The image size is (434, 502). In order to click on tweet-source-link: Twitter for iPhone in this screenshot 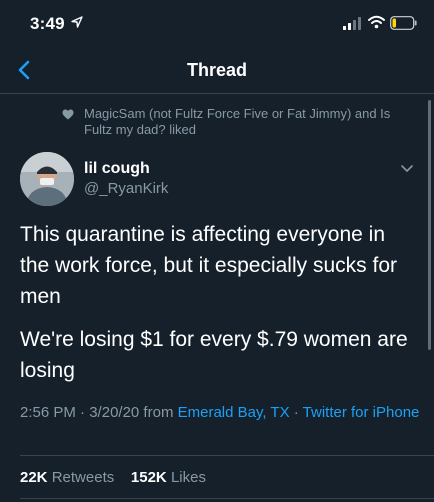, I will do `click(361, 412)`.